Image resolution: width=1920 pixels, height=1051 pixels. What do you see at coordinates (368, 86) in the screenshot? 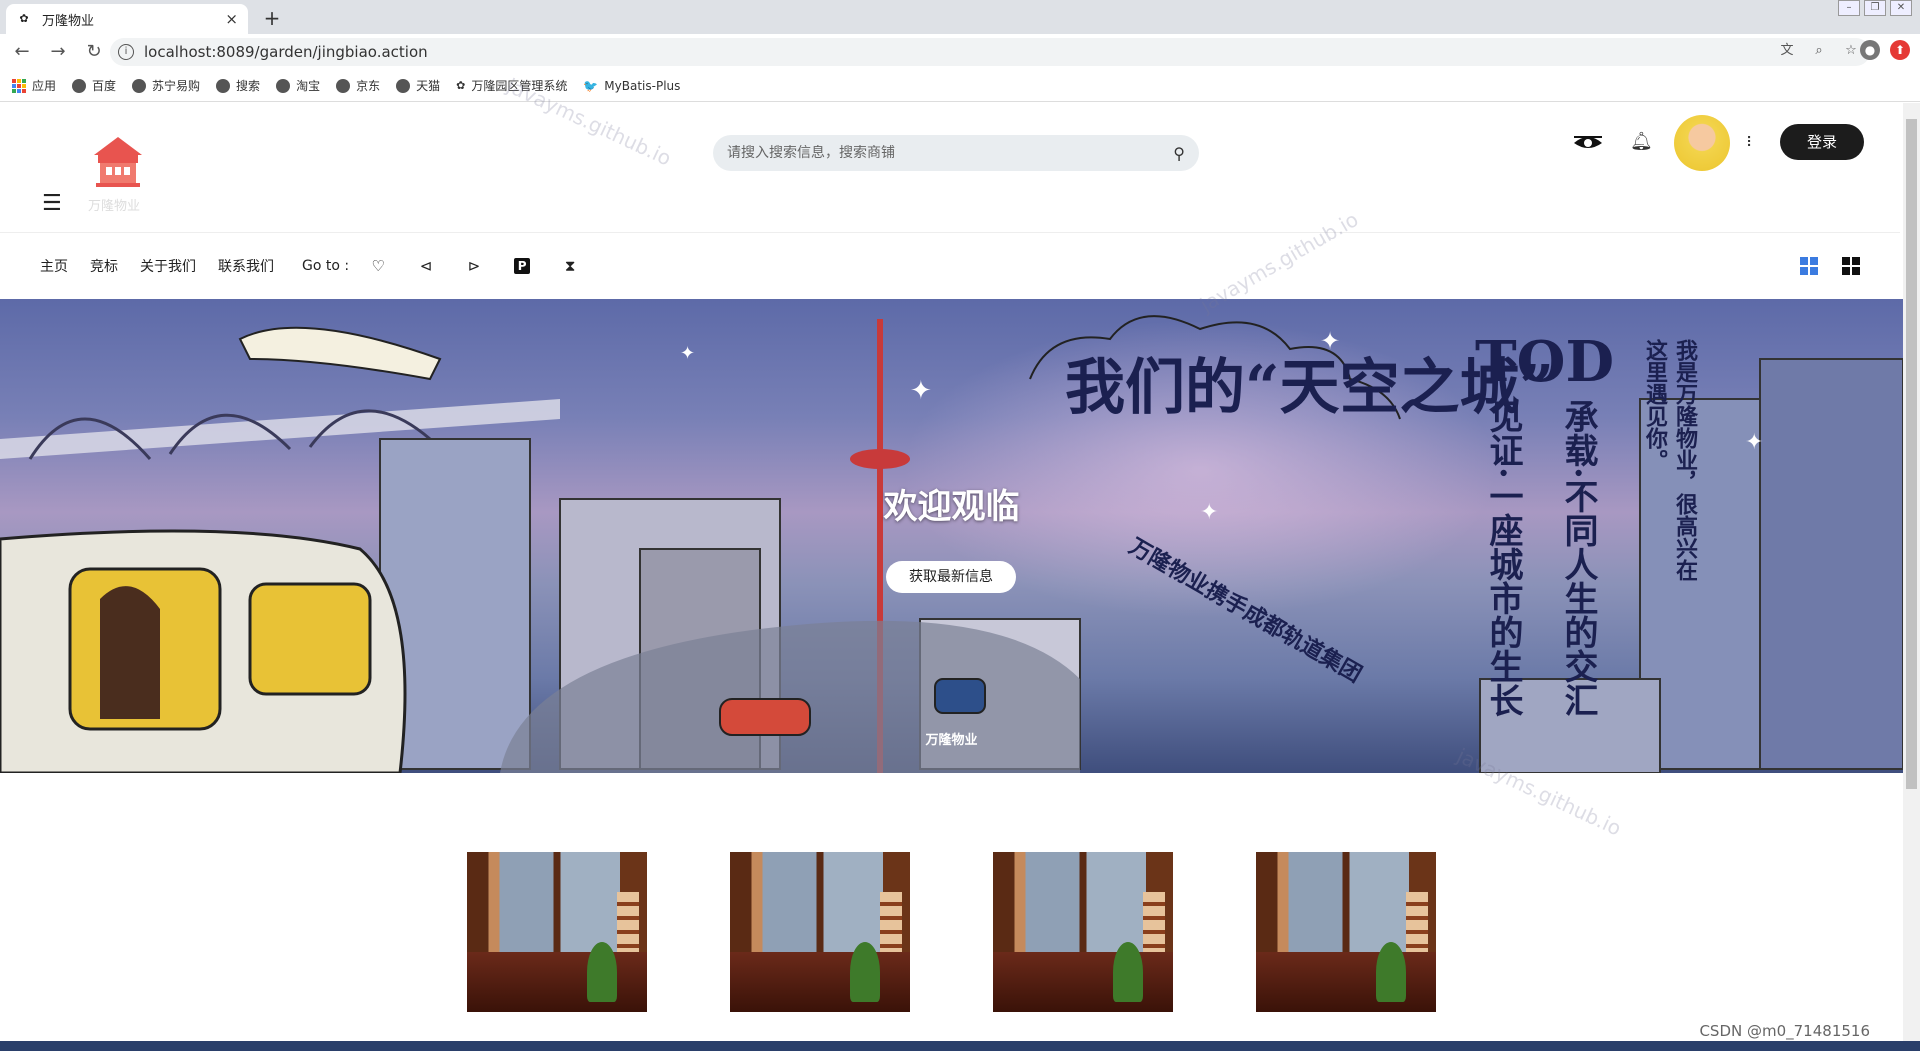
I see `bookmark-label: 京东` at bounding box center [368, 86].